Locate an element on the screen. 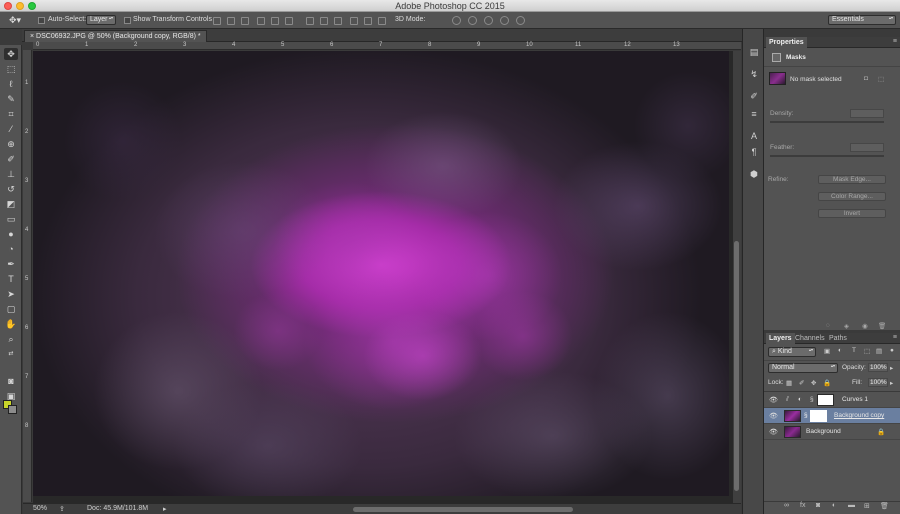  type-tool-icon: T is located at coordinates (11, 279).